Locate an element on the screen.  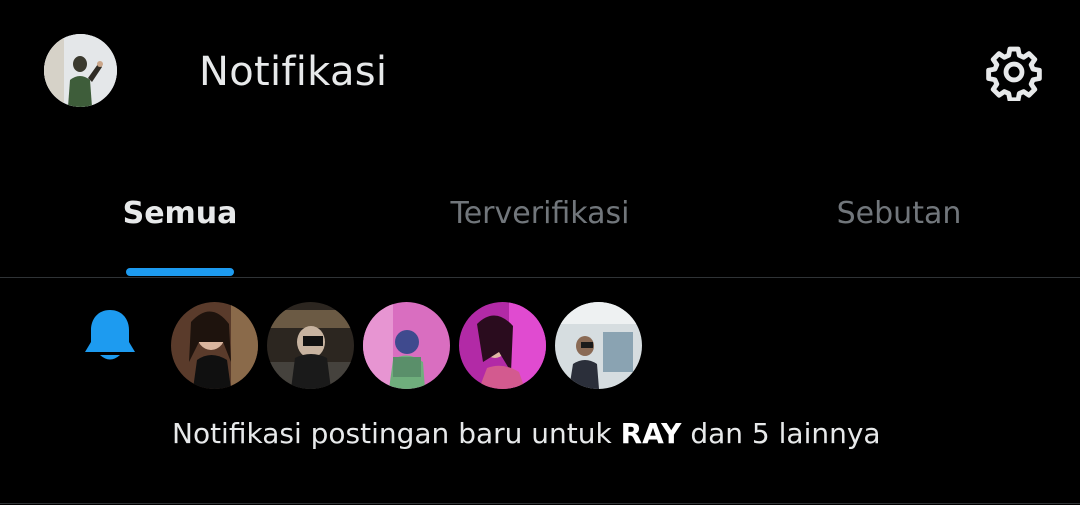
gear-icon is located at coordinates (1014, 73).